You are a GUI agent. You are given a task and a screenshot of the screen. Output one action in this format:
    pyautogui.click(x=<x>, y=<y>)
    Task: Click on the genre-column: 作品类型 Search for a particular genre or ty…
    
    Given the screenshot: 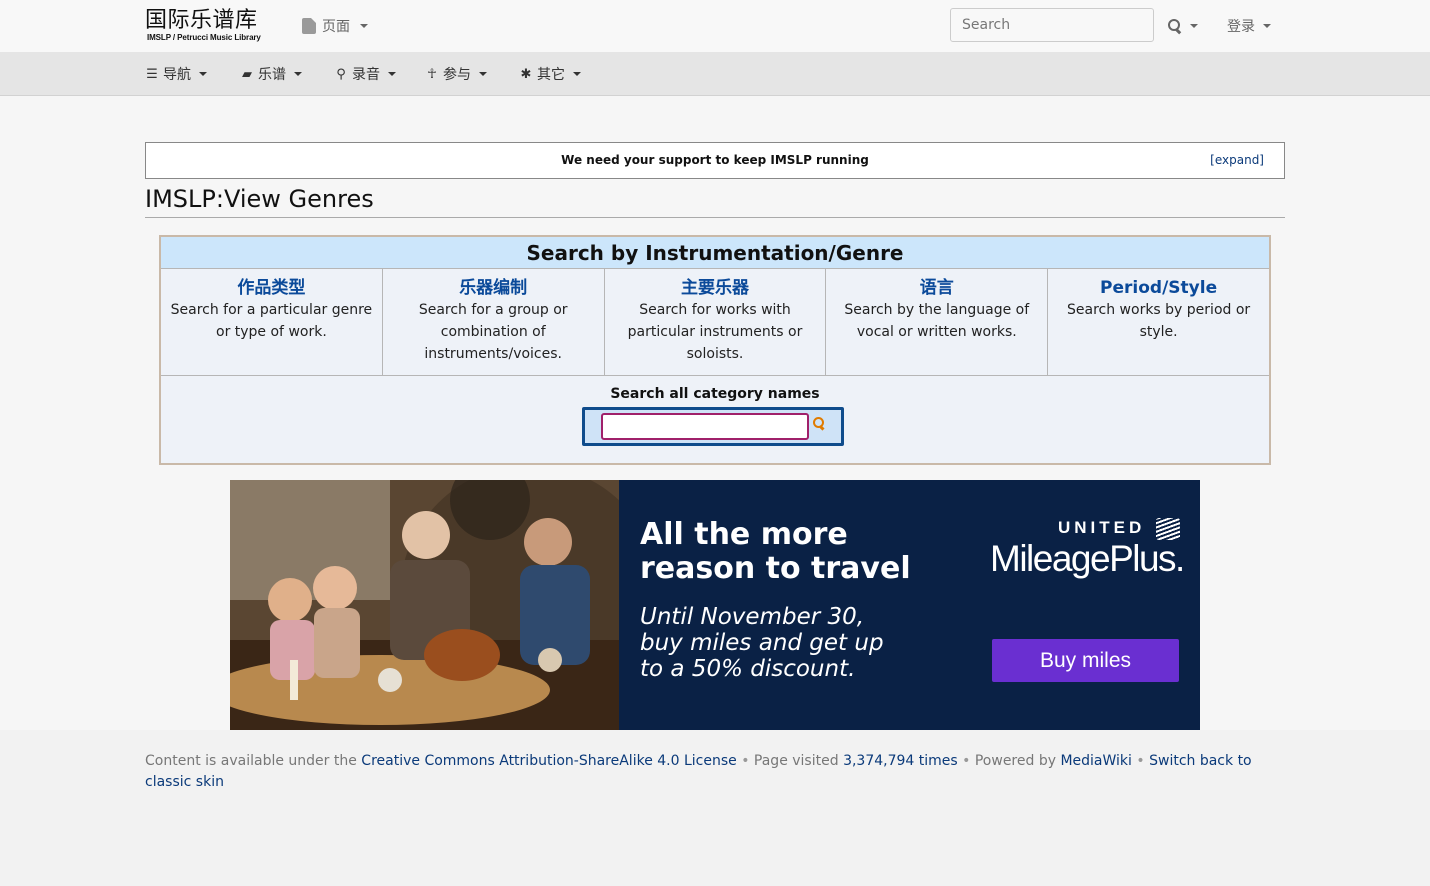 What is the action you would take?
    pyautogui.click(x=272, y=322)
    